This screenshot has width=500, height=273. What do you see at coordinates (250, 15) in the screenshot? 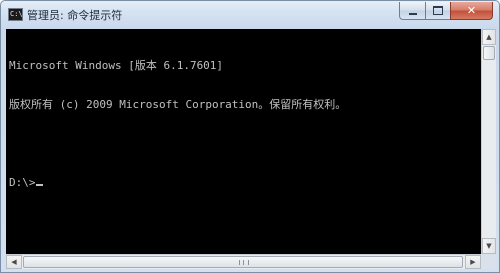
I see `title-bar: C:\ 管理员: 命令提示符 ✕` at bounding box center [250, 15].